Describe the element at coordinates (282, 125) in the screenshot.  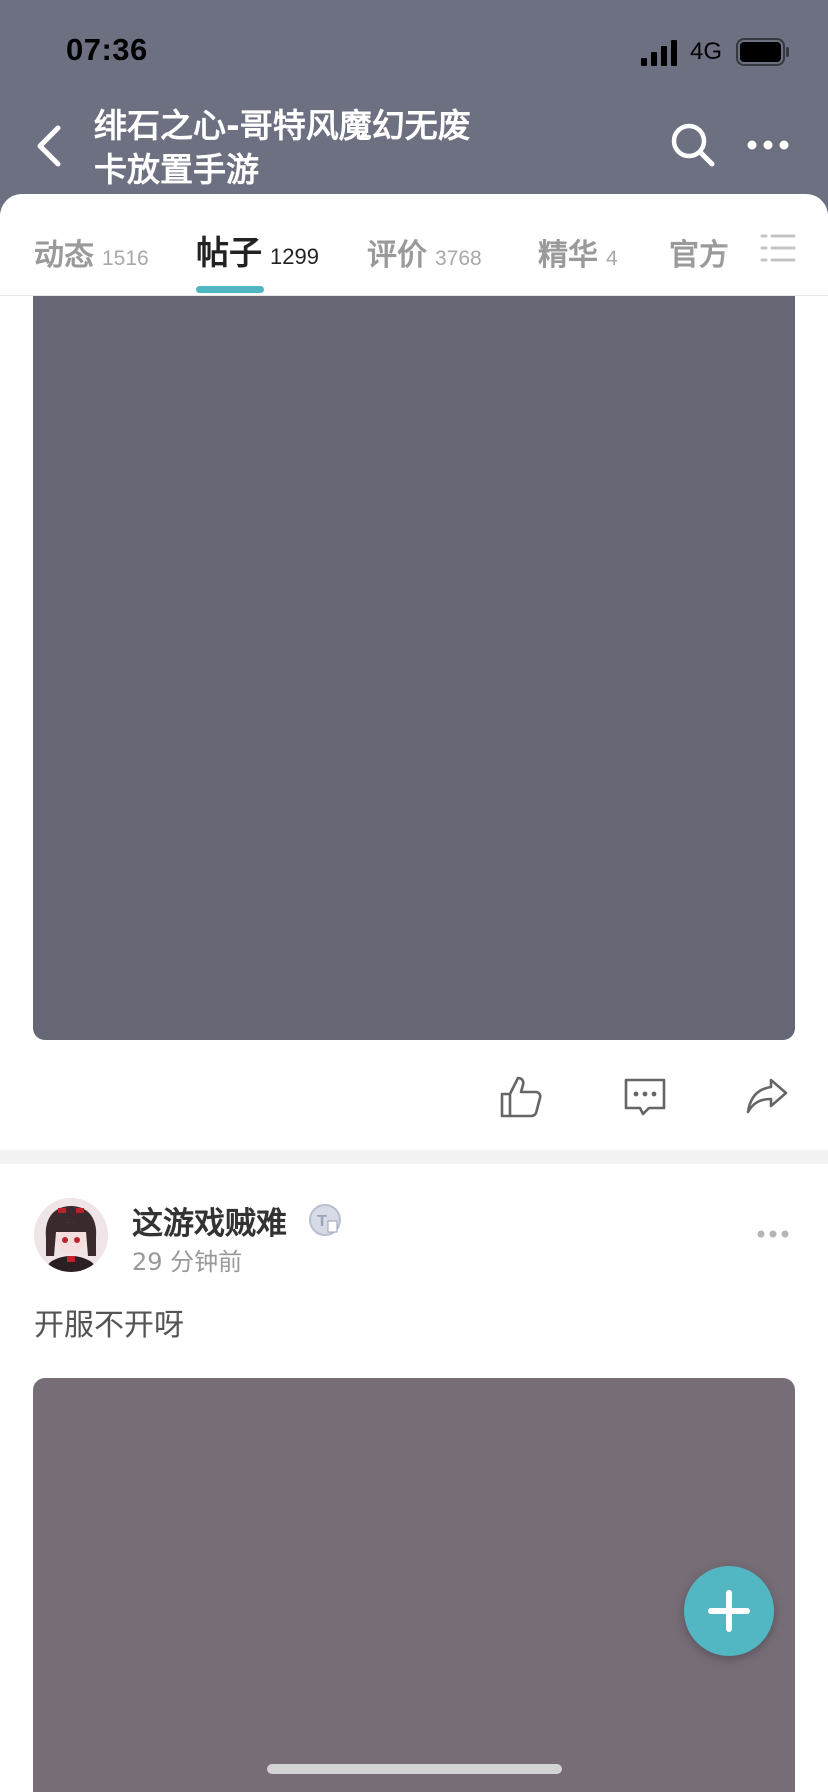
I see `page-title-line1: 绯石之心-哥特风魔幻无废` at that location.